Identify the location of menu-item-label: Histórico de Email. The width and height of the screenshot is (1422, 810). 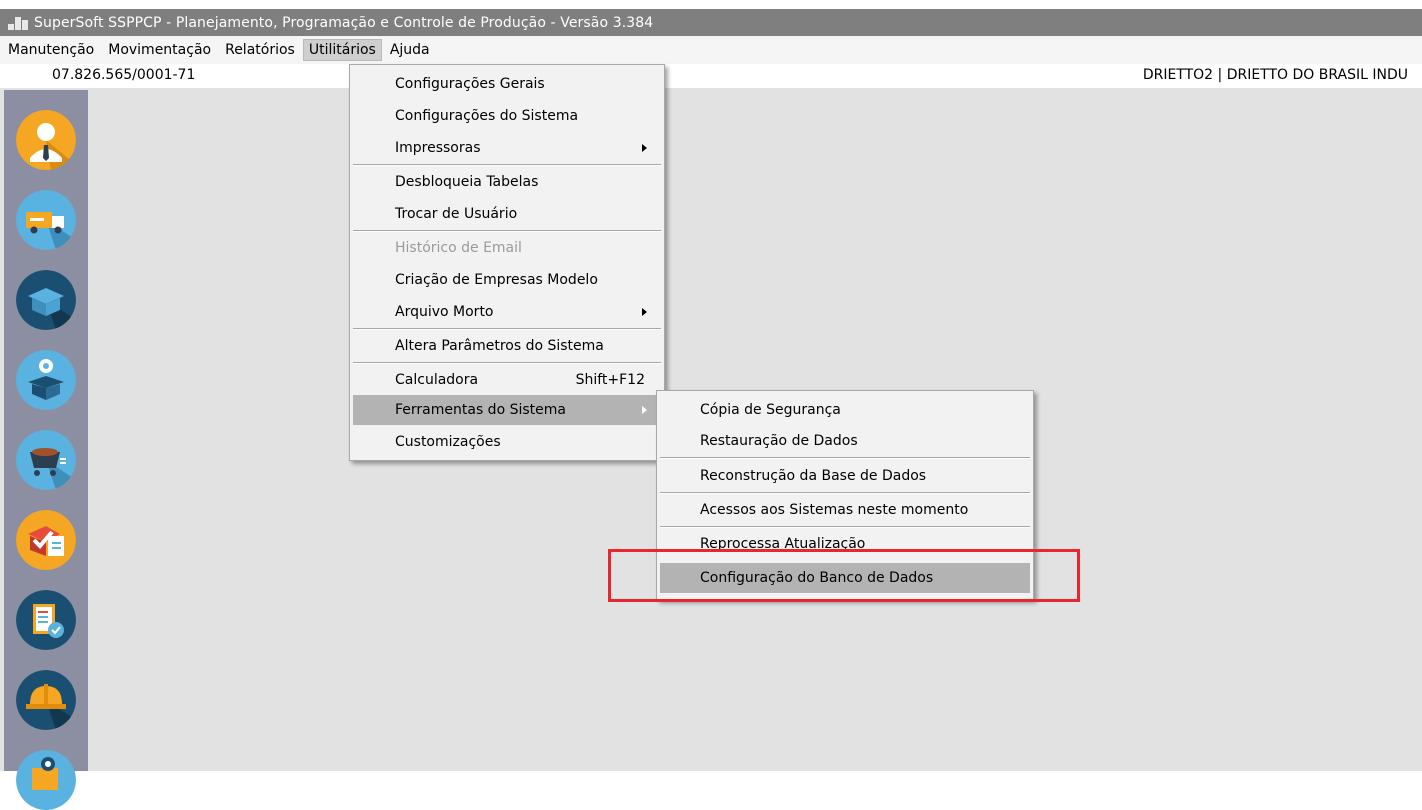
(458, 248).